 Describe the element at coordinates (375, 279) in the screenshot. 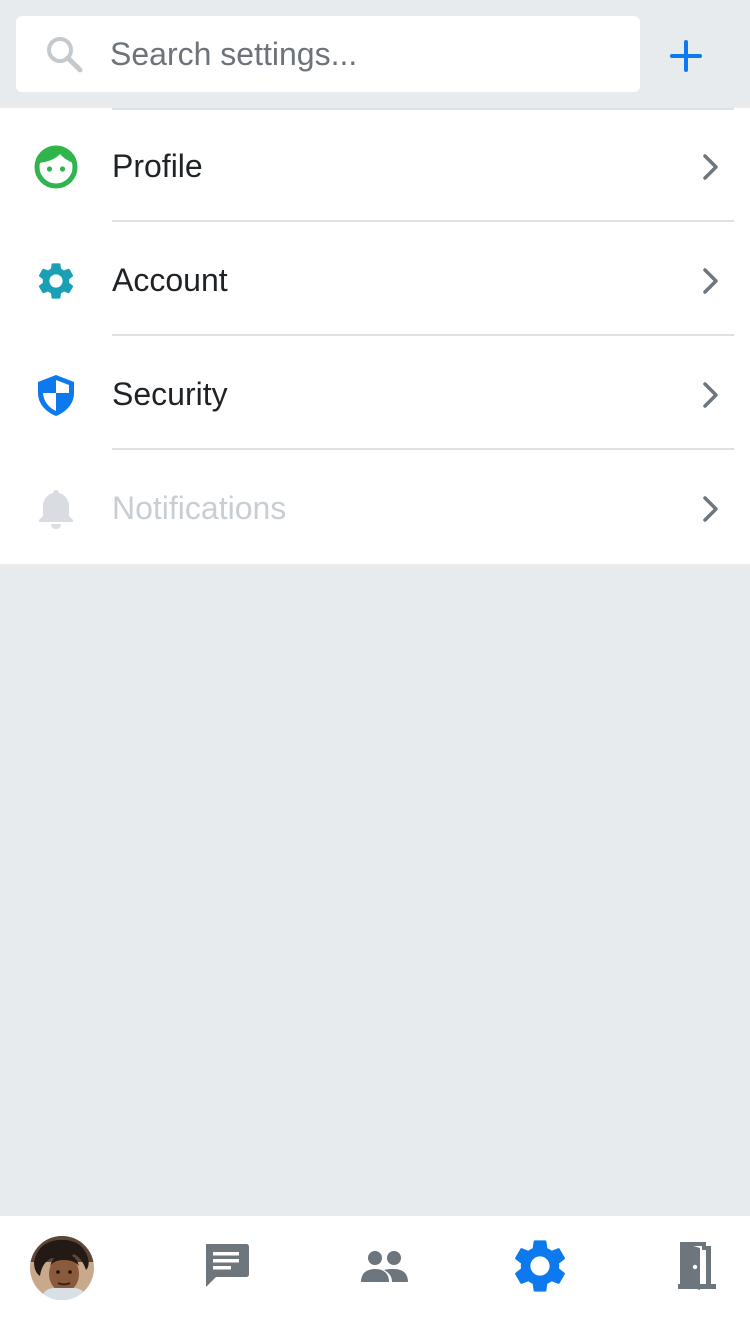

I see `settings-item-account: Account` at that location.